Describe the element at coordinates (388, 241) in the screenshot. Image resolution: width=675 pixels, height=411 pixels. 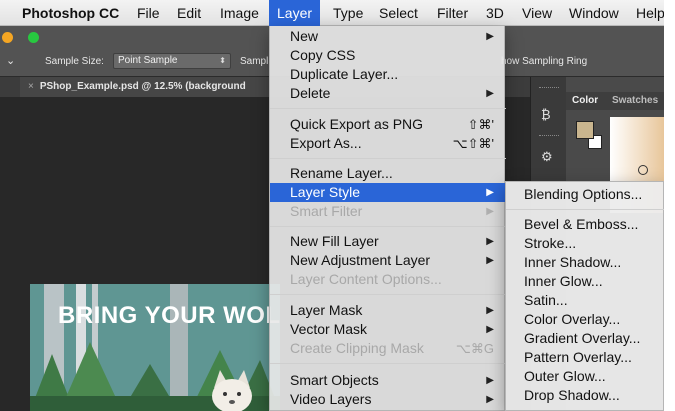
I see `menu-item-new-fill-layer: New Fill Layer ▶` at that location.